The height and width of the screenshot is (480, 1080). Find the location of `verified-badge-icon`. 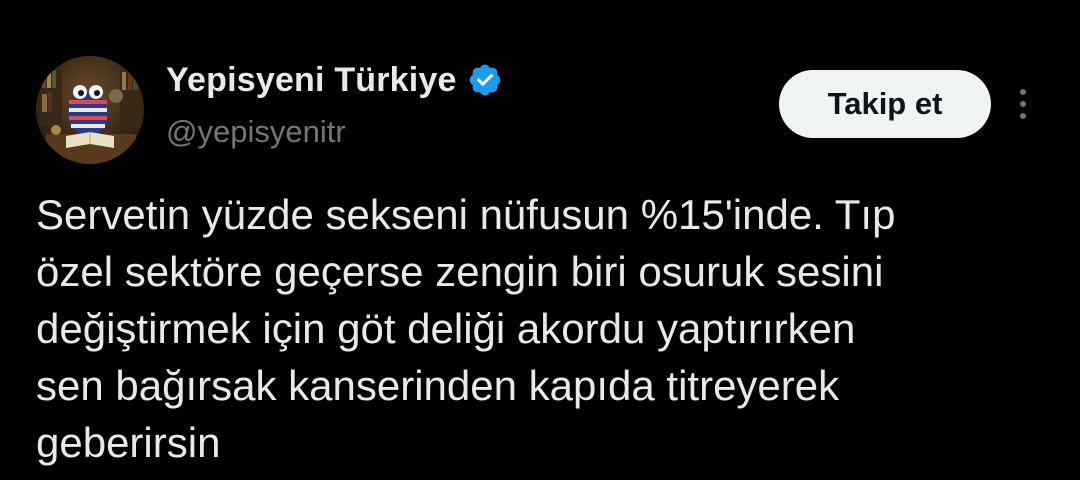

verified-badge-icon is located at coordinates (485, 80).